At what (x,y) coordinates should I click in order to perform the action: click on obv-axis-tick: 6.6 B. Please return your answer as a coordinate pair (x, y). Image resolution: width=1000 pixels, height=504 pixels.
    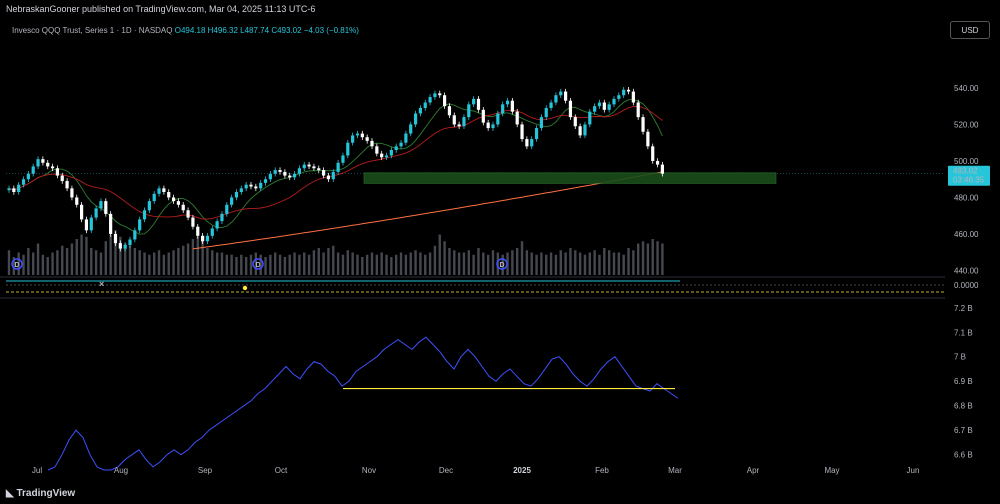
    Looking at the image, I should click on (963, 455).